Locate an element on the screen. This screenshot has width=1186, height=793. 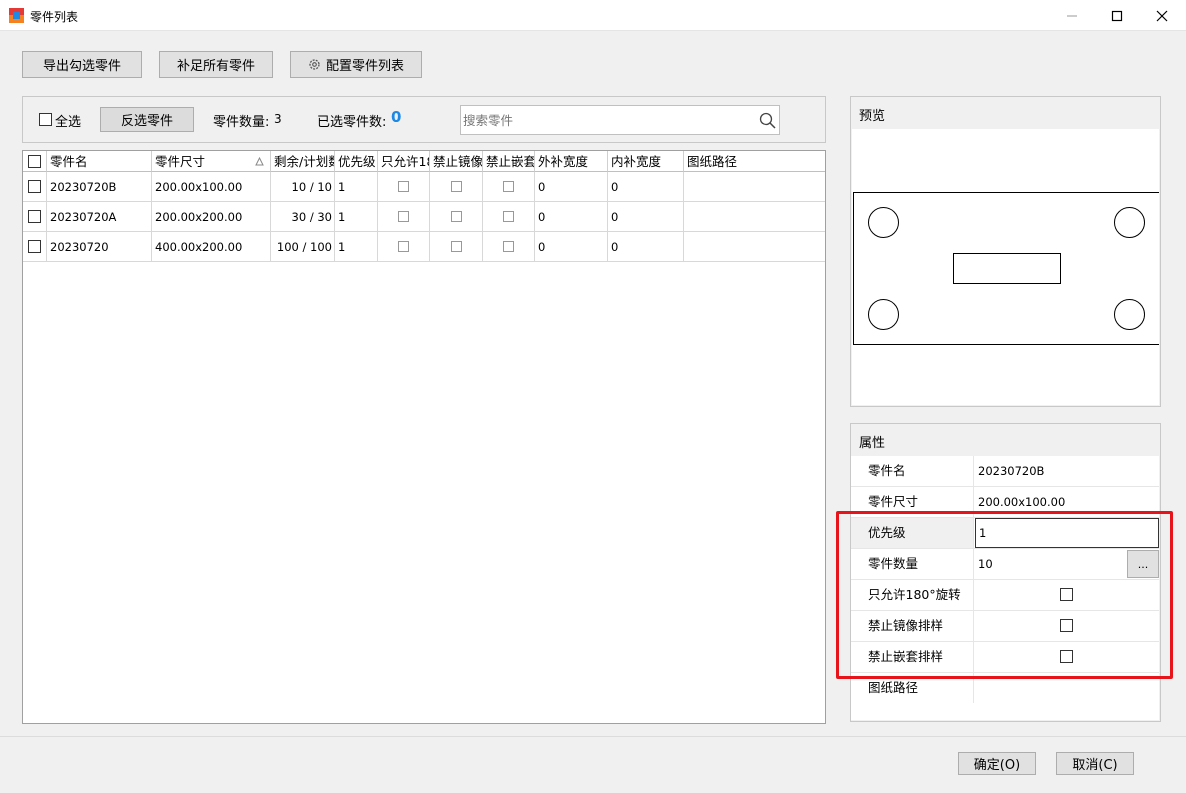
preview-panel: 预览 is located at coordinates (1005, 251).